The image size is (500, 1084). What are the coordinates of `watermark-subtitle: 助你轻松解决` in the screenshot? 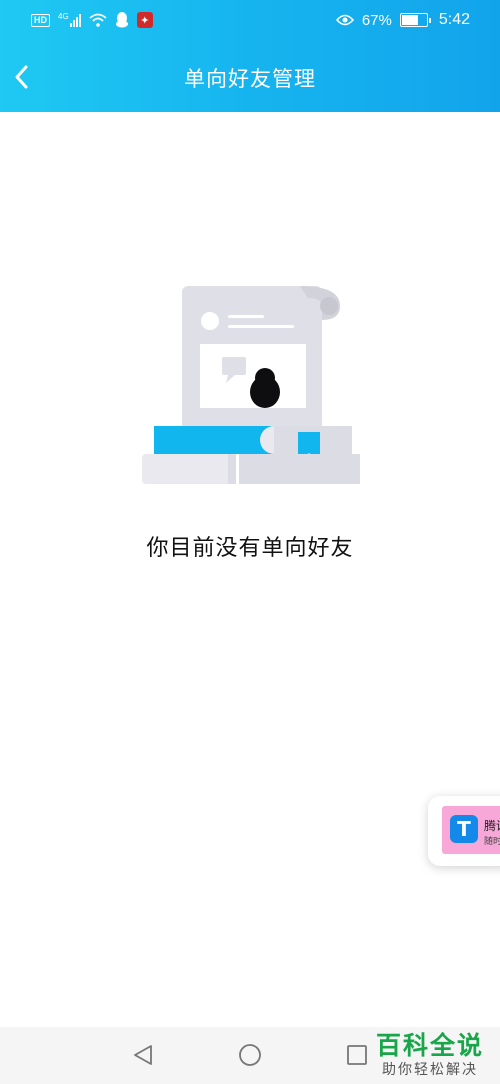 It's located at (430, 1070).